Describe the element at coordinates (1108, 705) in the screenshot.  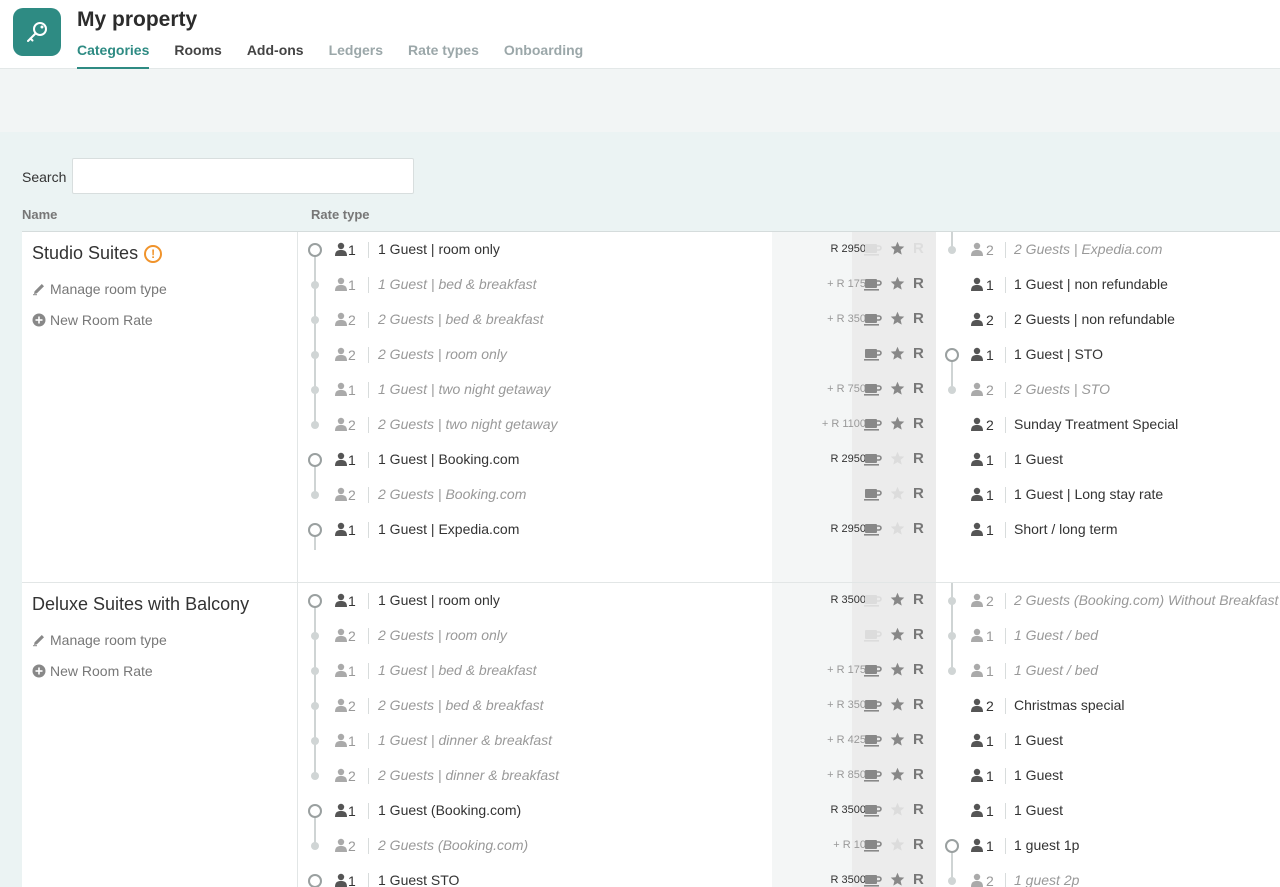
I see `rate-row: 2 Christmas special` at that location.